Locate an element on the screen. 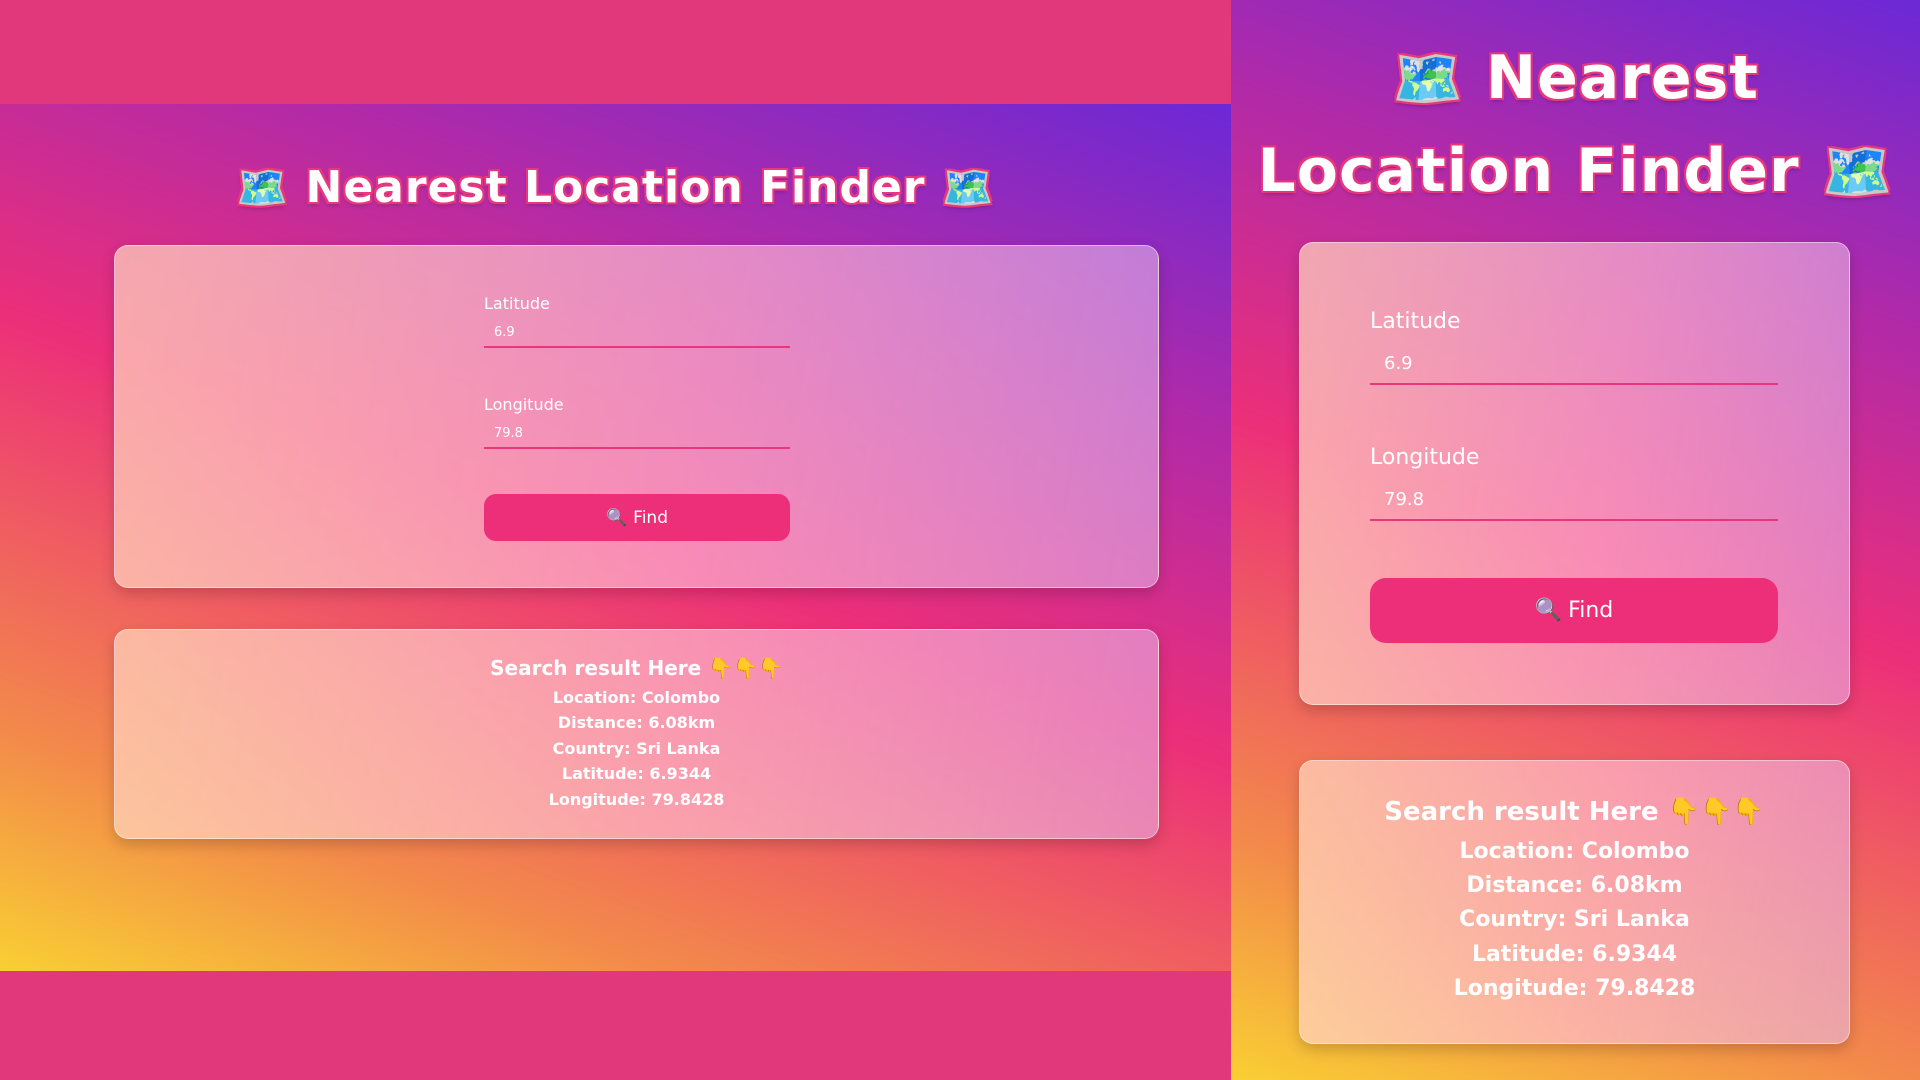  search-form-card-mobile: Latitude Longitude 🔍 Find is located at coordinates (1574, 473).